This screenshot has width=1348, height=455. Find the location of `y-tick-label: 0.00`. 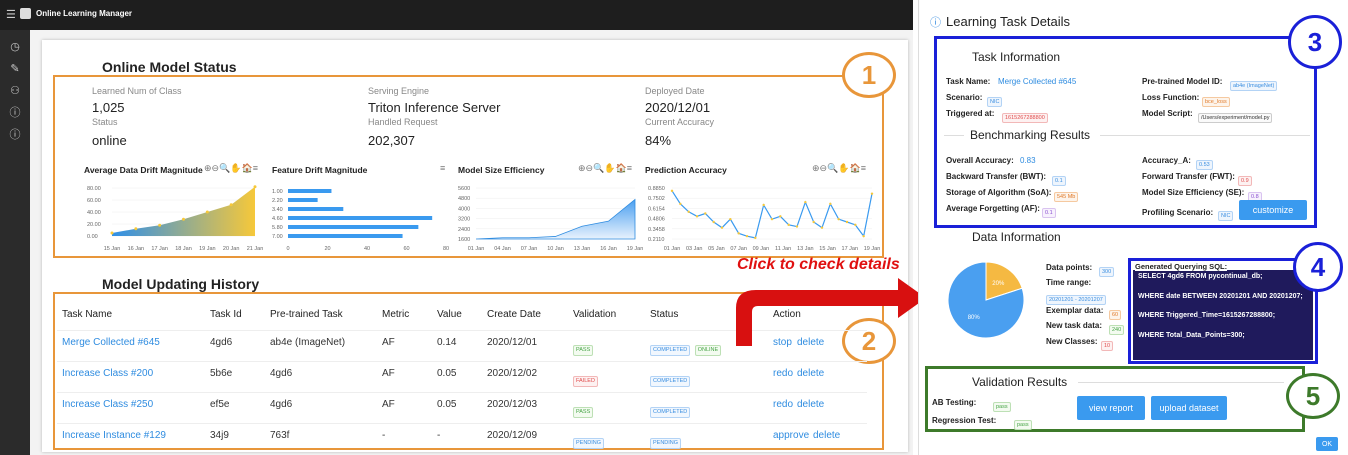

y-tick-label: 0.00 is located at coordinates (92, 237).